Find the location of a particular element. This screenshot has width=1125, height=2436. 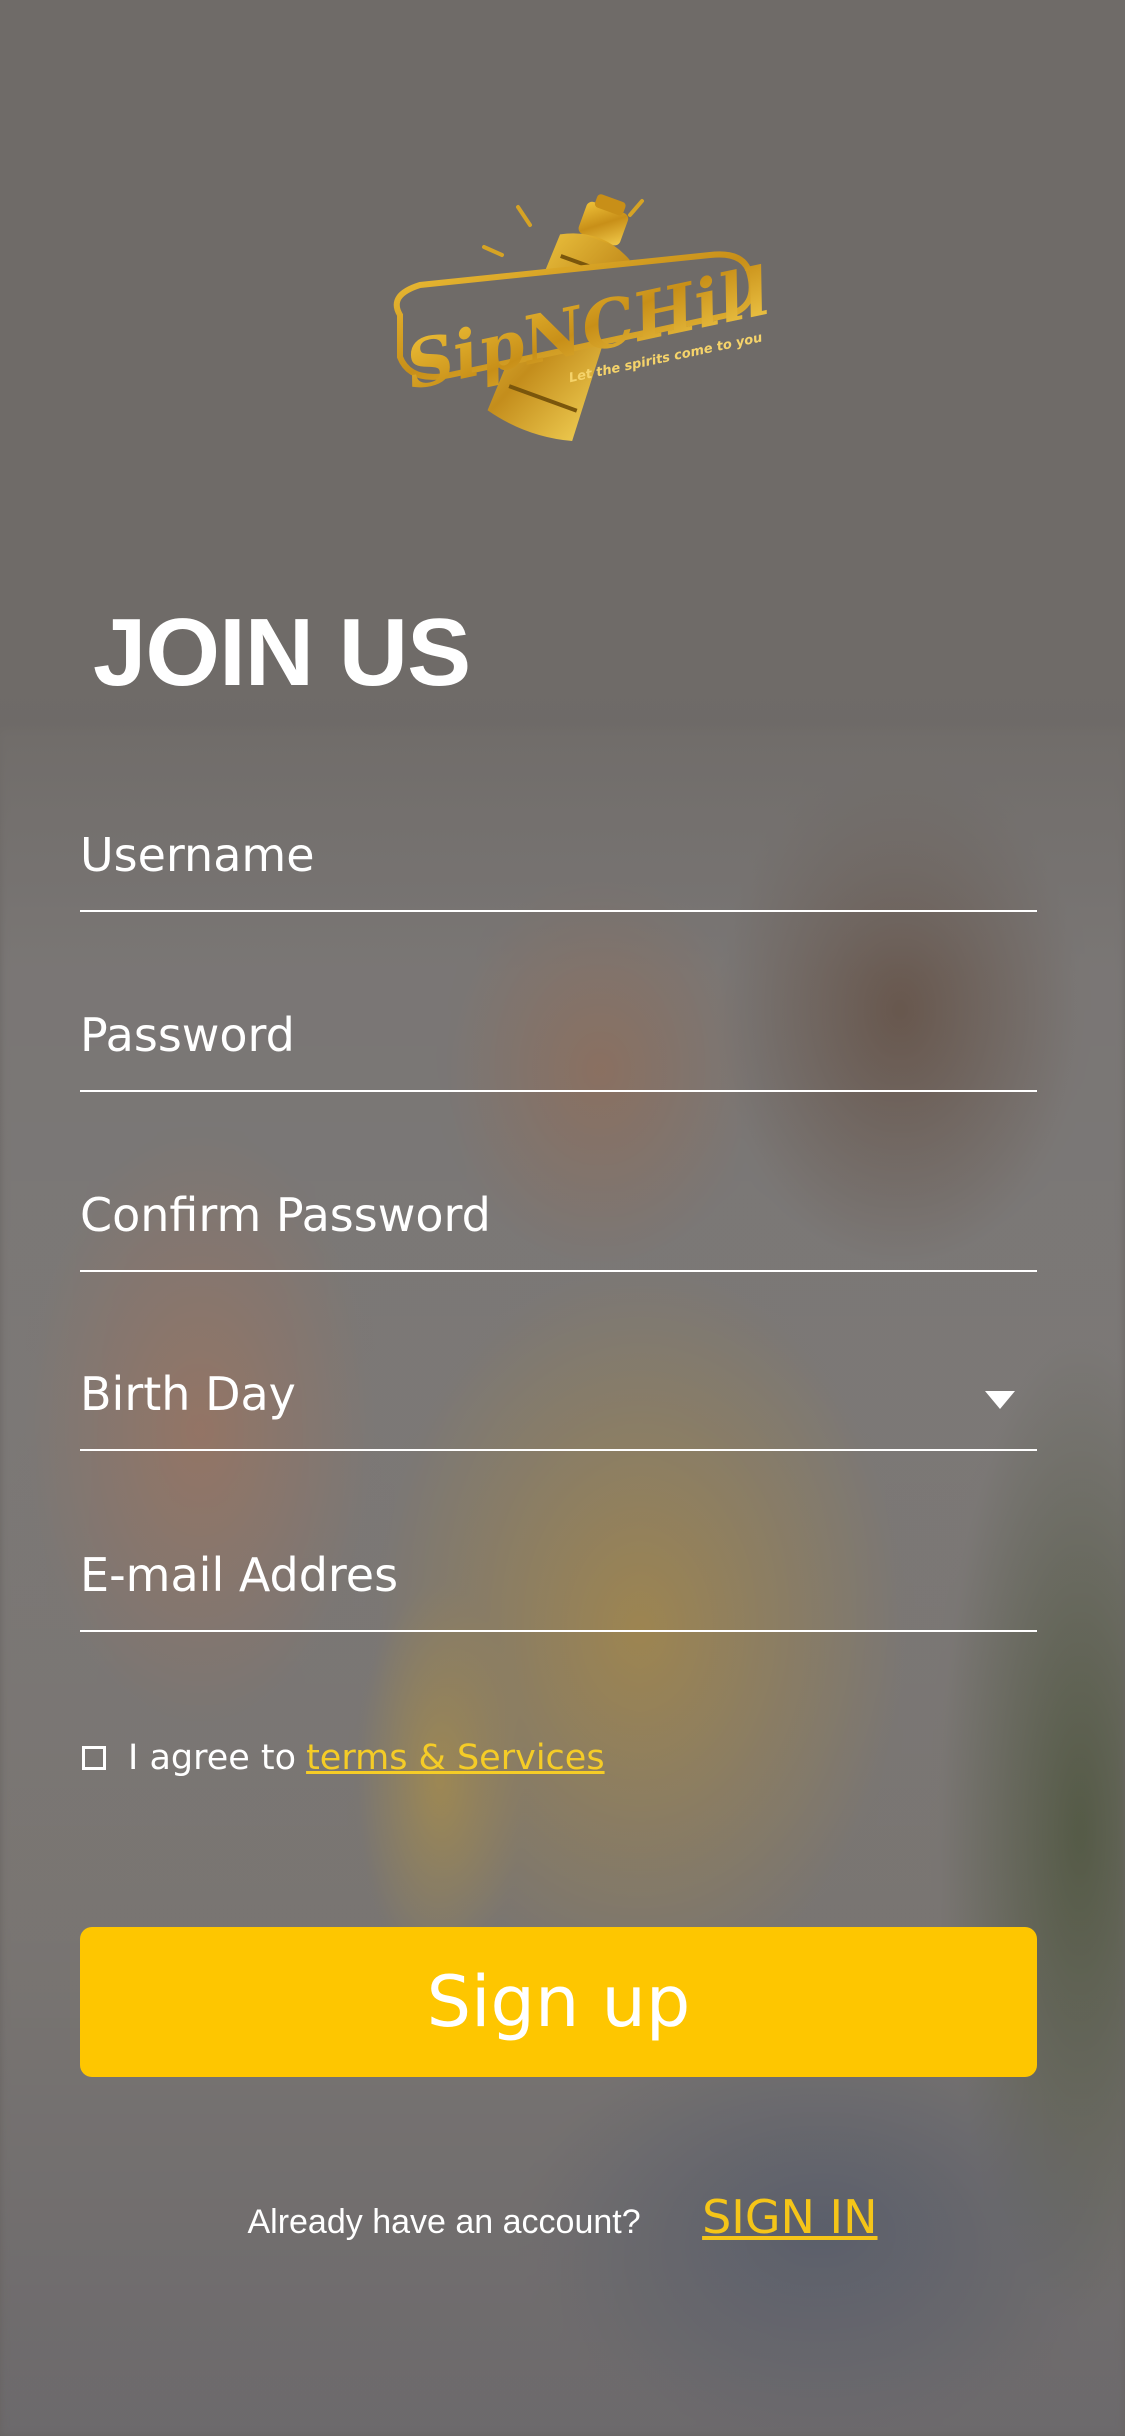

signin-link: SIGN IN is located at coordinates (789, 2217).